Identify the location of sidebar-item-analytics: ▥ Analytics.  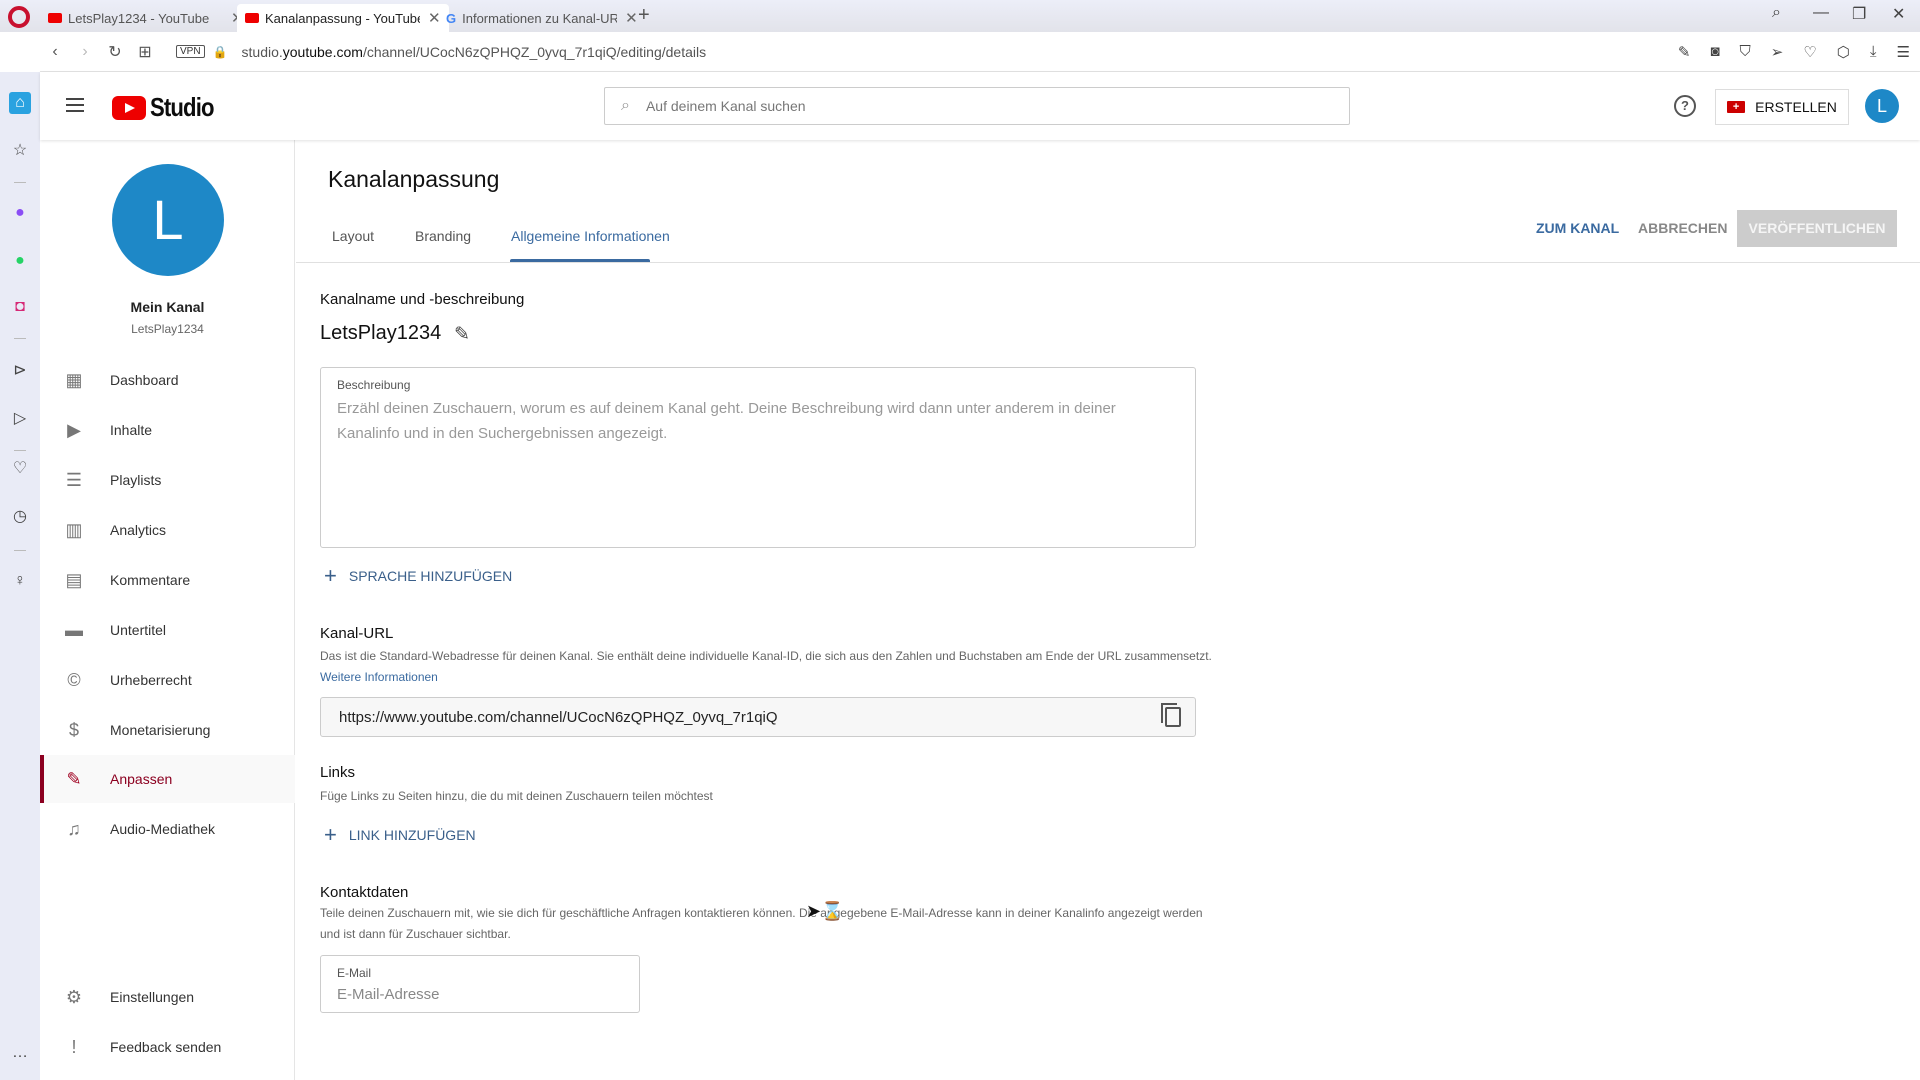
(167, 530).